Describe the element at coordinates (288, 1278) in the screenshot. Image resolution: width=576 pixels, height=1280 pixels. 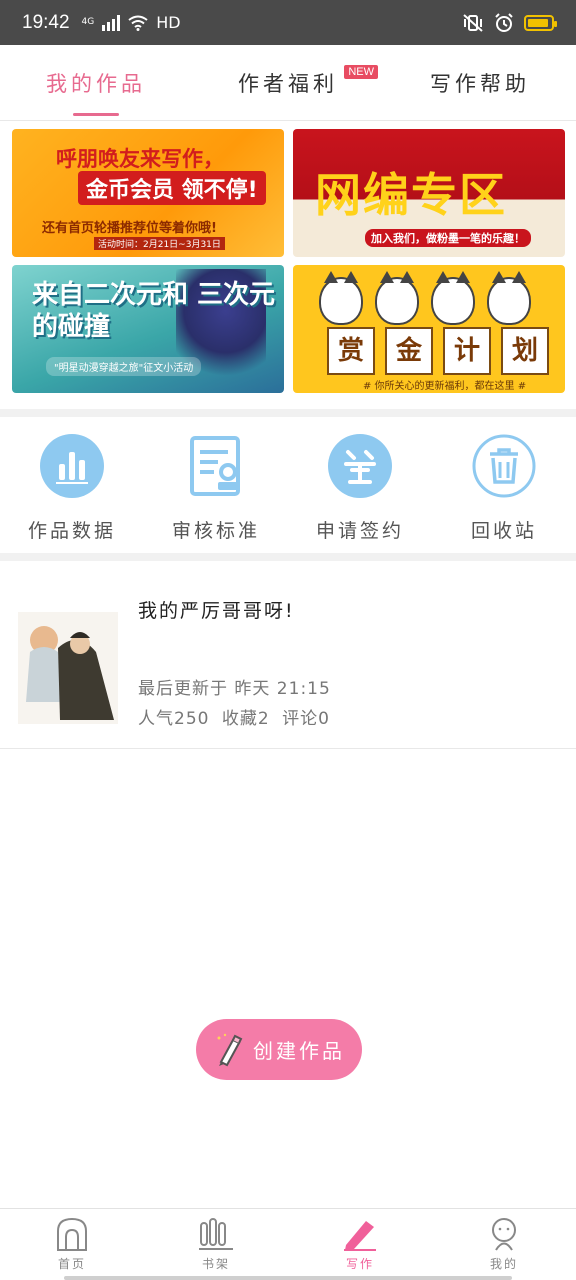
I see `gesture-bar` at that location.